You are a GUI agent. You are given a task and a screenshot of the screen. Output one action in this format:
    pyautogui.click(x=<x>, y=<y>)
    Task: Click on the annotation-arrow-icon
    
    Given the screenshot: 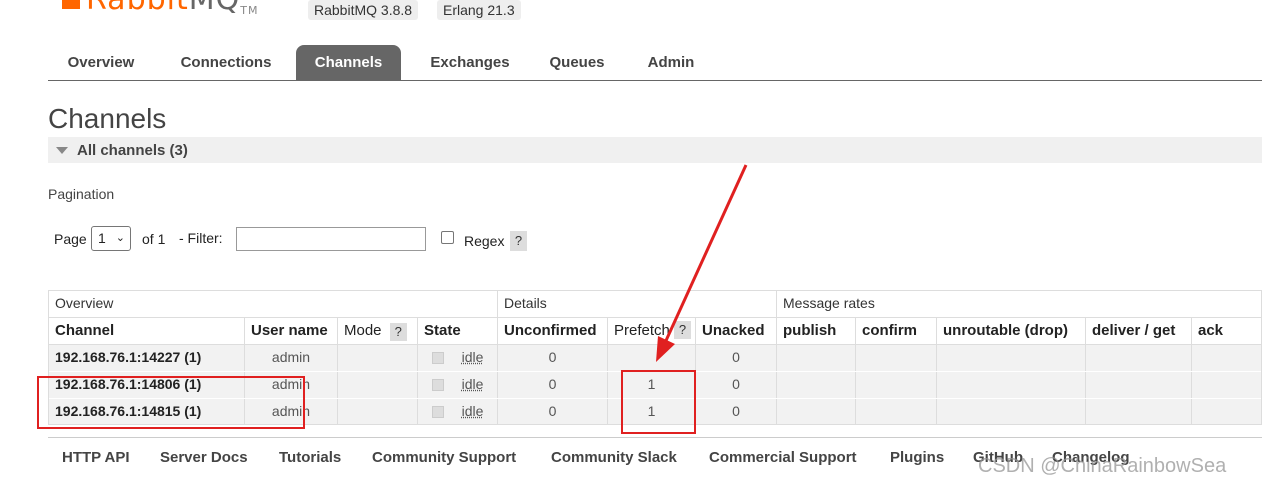 What is the action you would take?
    pyautogui.click(x=702, y=263)
    